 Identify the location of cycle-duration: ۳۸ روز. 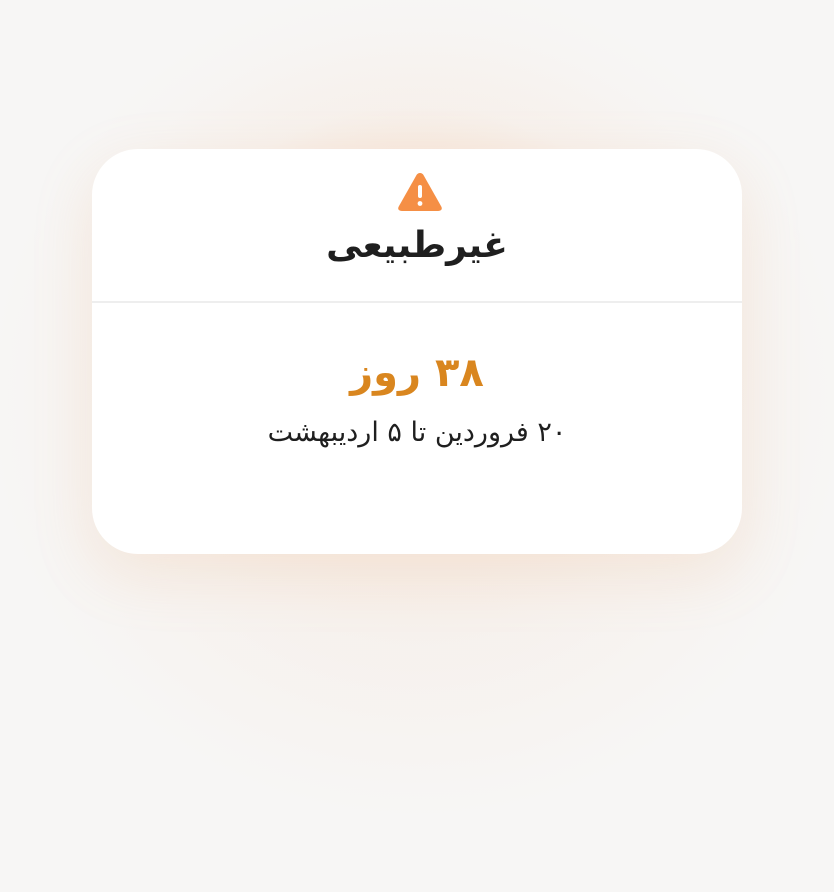
(417, 373).